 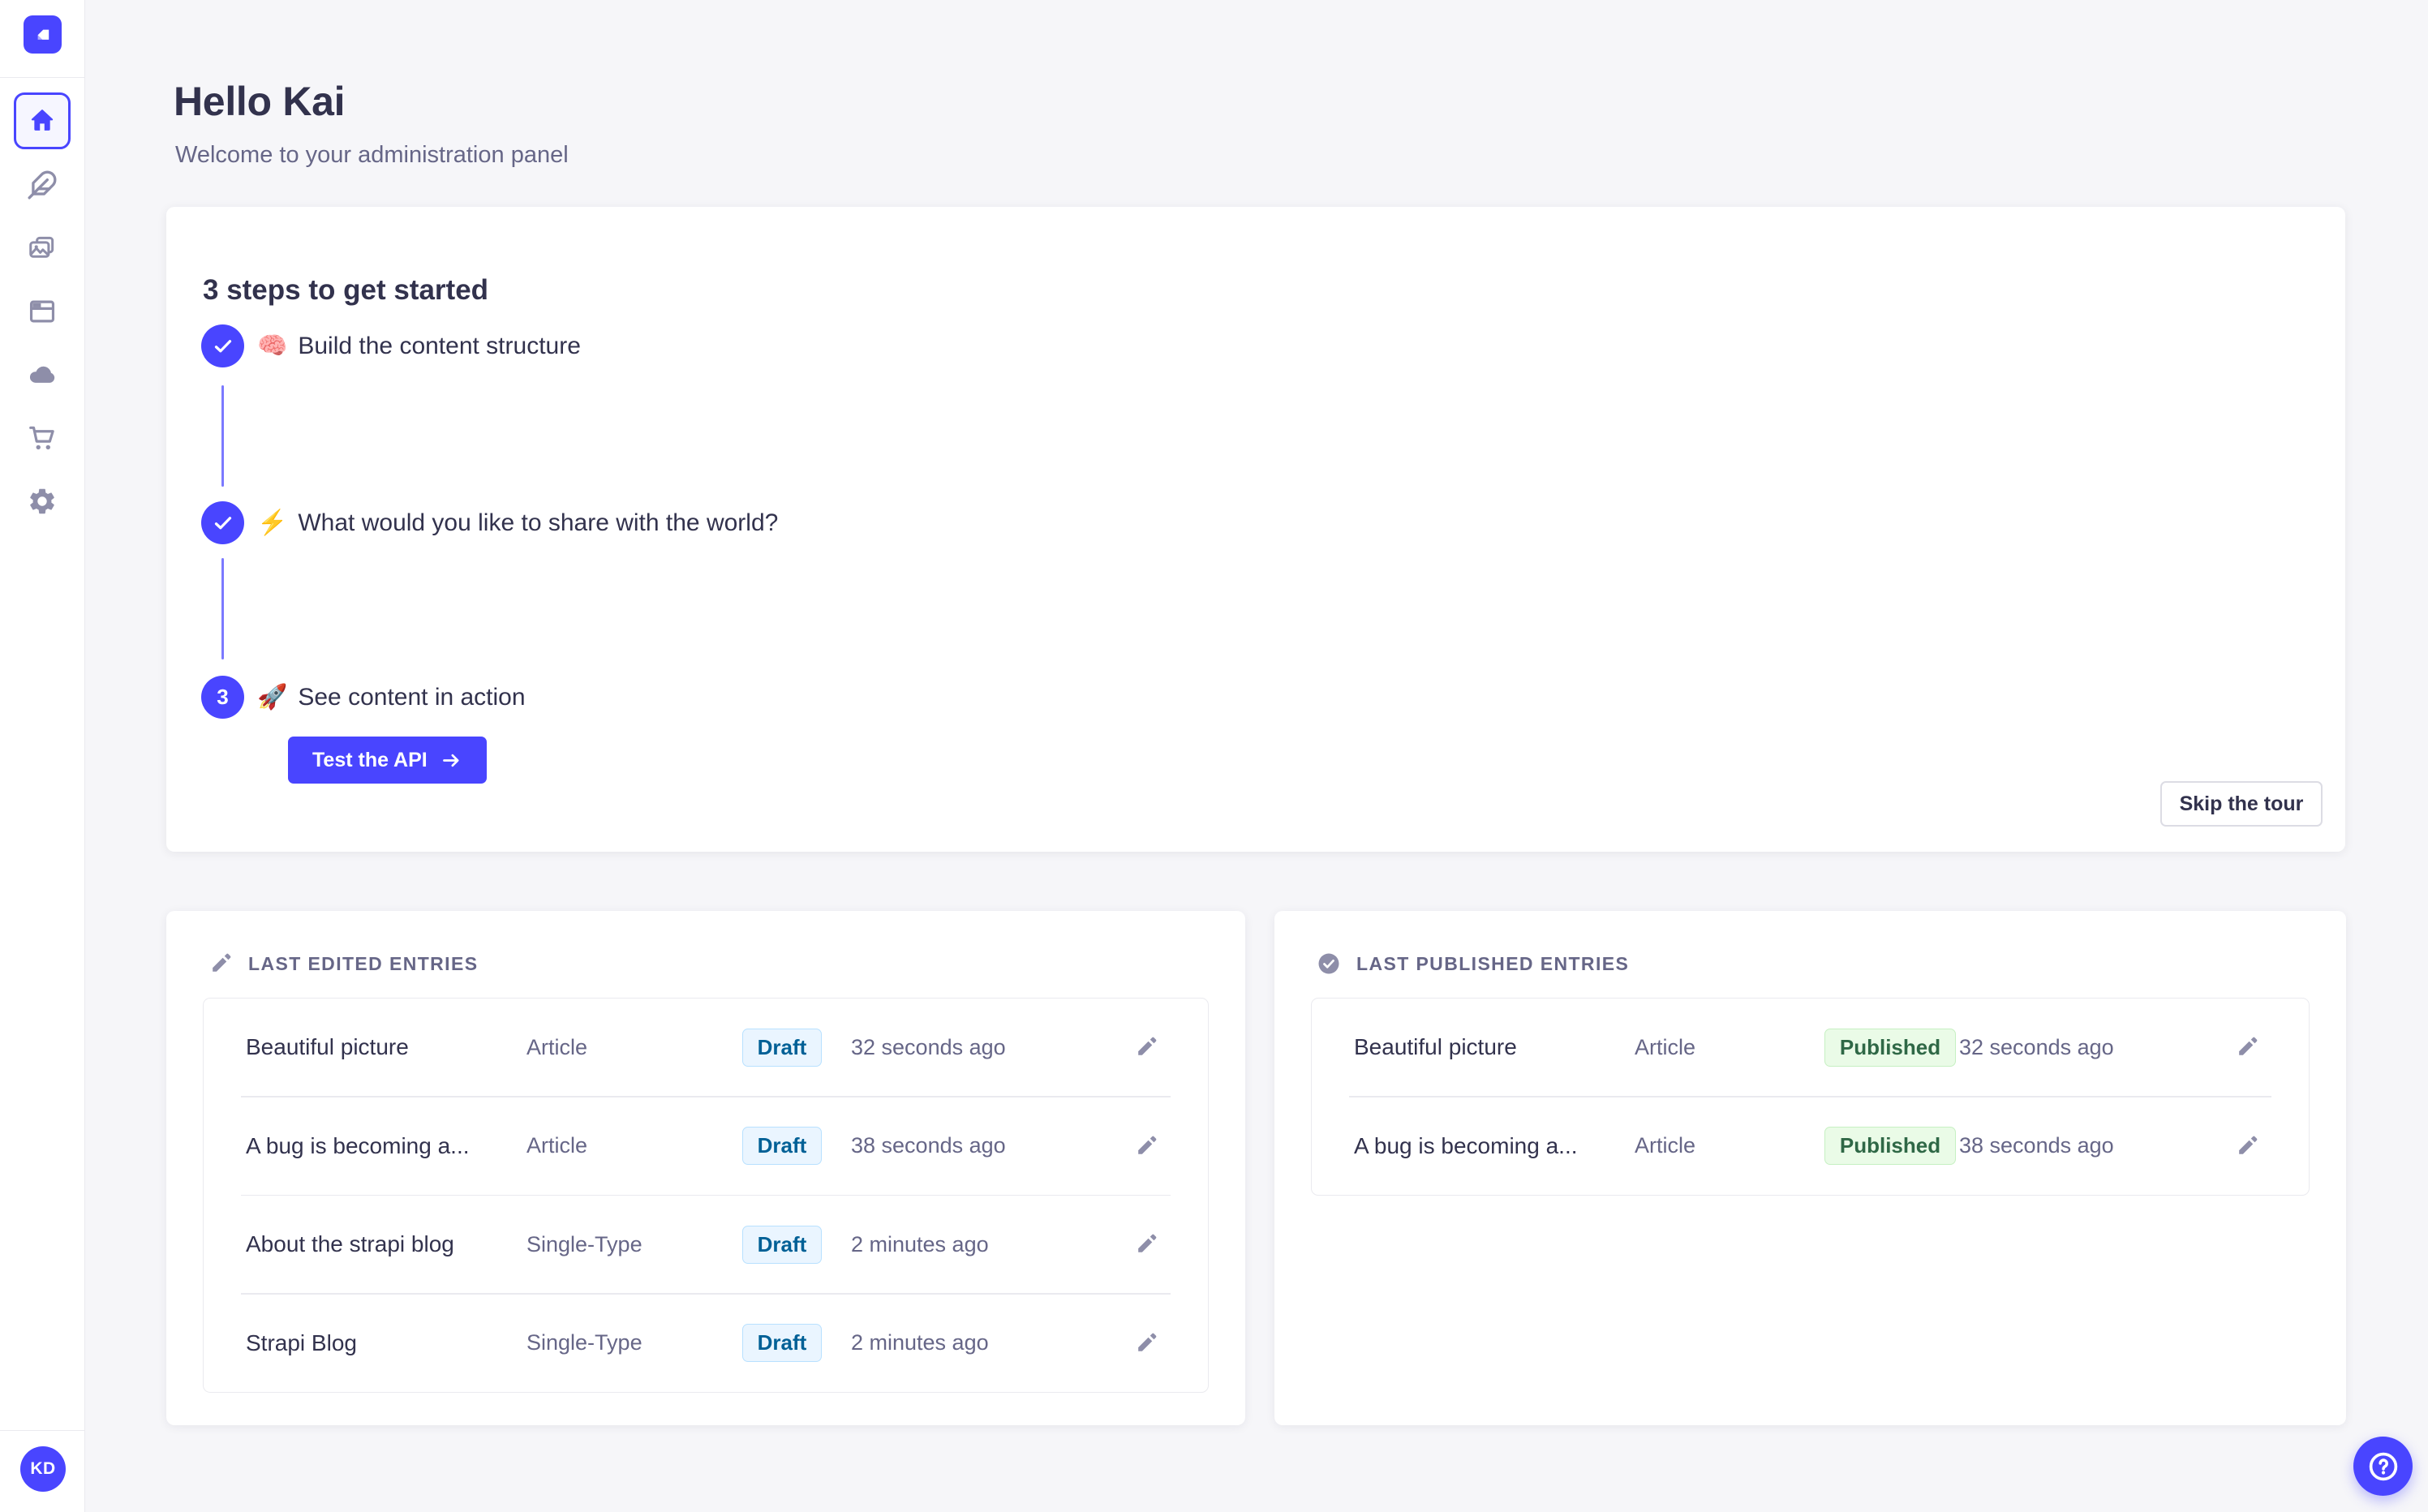 What do you see at coordinates (370, 759) in the screenshot?
I see `test-api-label: Test the API` at bounding box center [370, 759].